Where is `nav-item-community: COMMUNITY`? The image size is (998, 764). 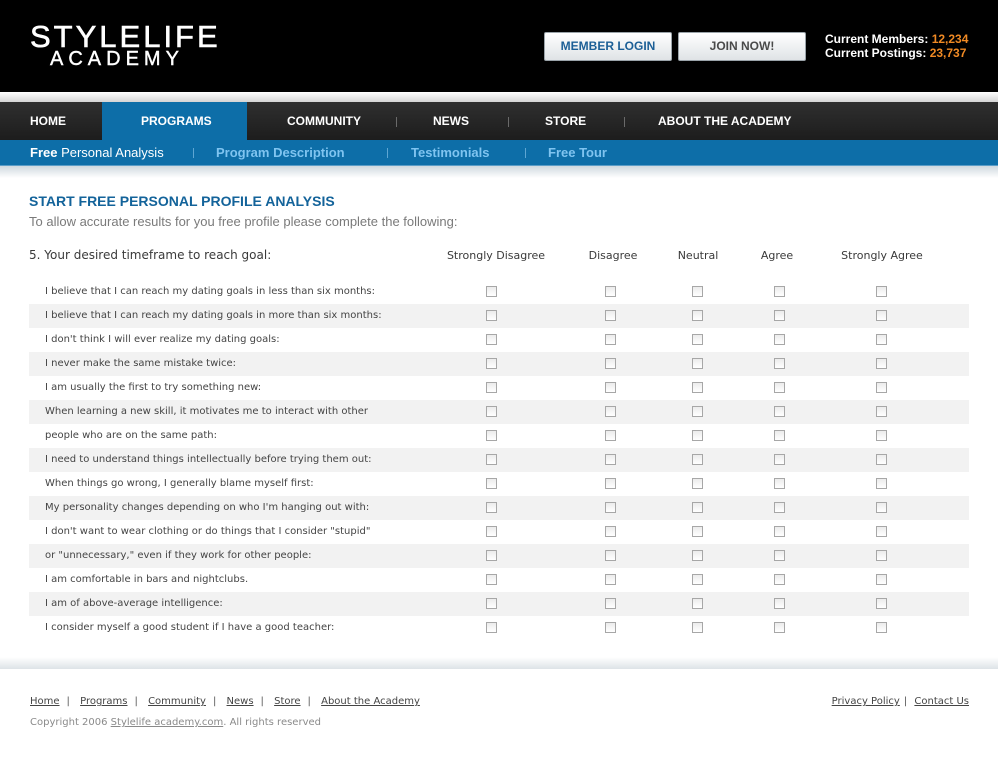
nav-item-community: COMMUNITY is located at coordinates (324, 121).